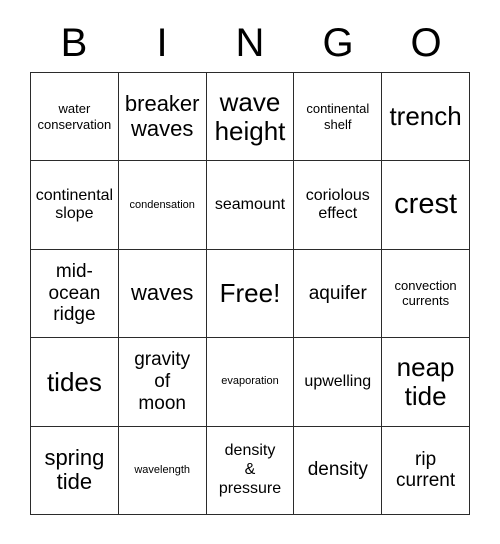  I want to click on bingo-cell-r5c4: density, so click(338, 470).